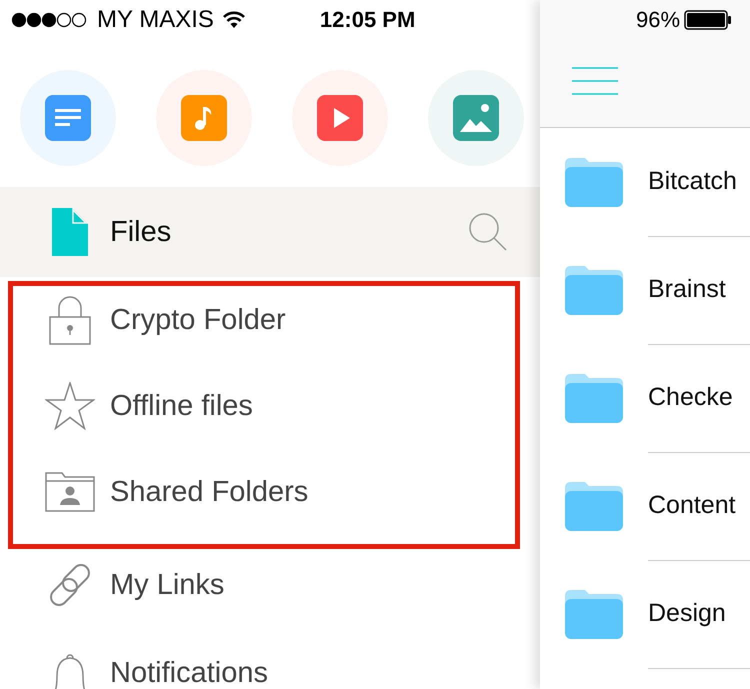 The image size is (750, 689). Describe the element at coordinates (690, 397) in the screenshot. I see `folder-name: Checke` at that location.